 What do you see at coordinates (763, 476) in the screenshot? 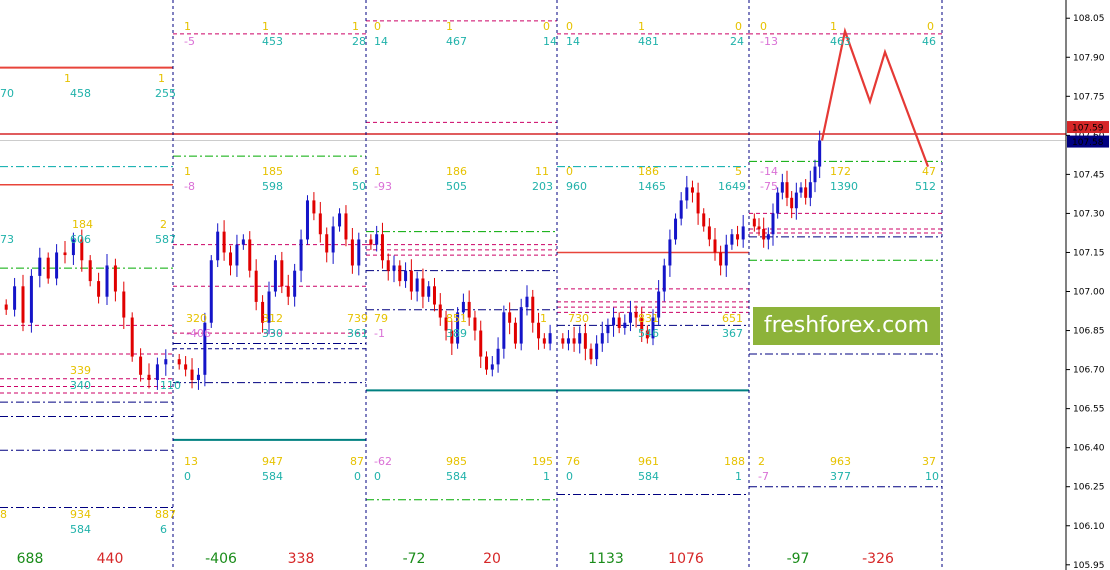
I see `stat-value: -7` at bounding box center [763, 476].